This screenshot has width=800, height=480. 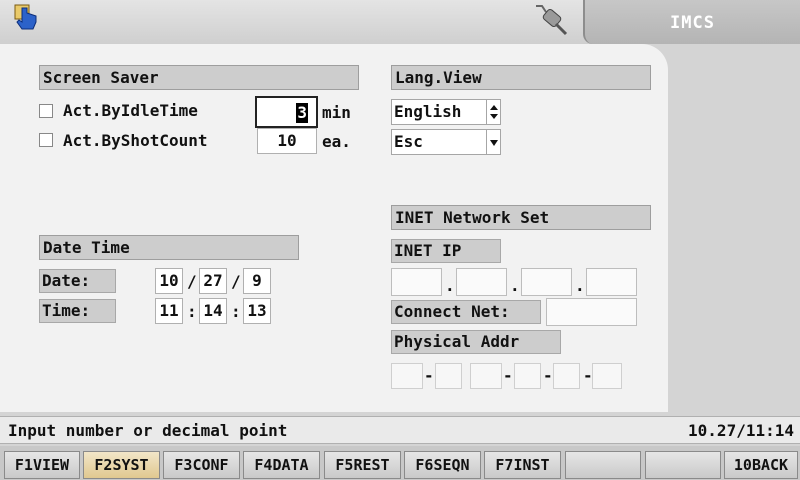 I want to click on shot-count-label: Act.ByShotCount, so click(x=135, y=140).